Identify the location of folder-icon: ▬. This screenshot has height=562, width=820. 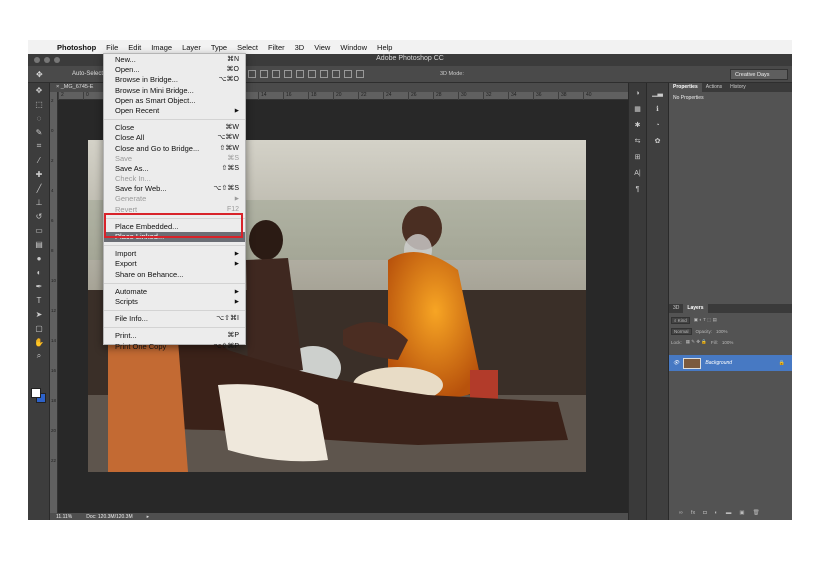
(729, 514).